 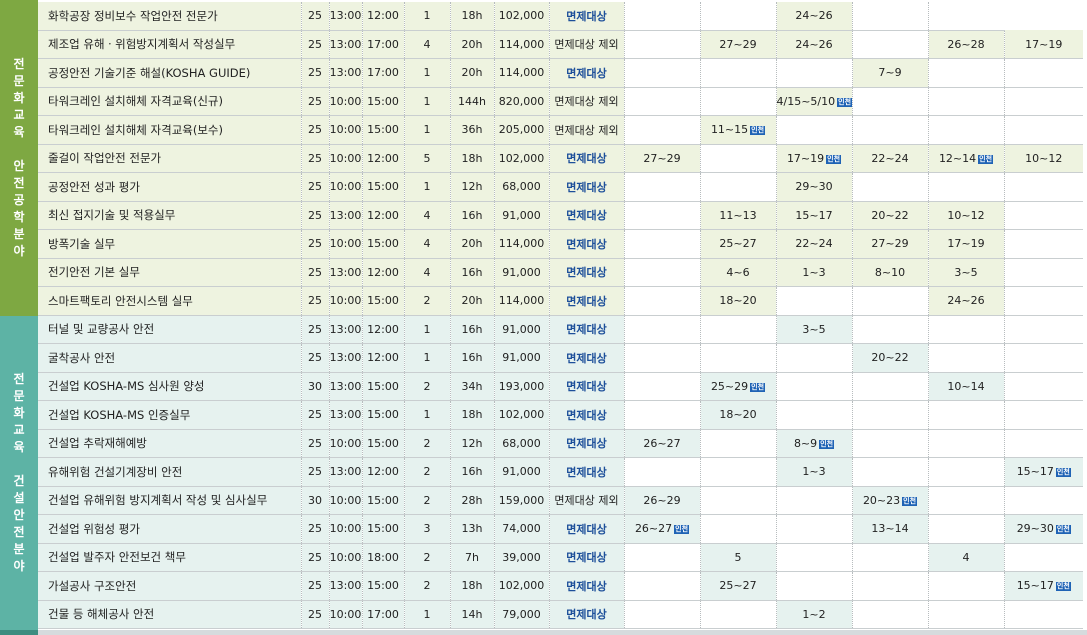 I want to click on hours-cell: 12h, so click(x=472, y=187).